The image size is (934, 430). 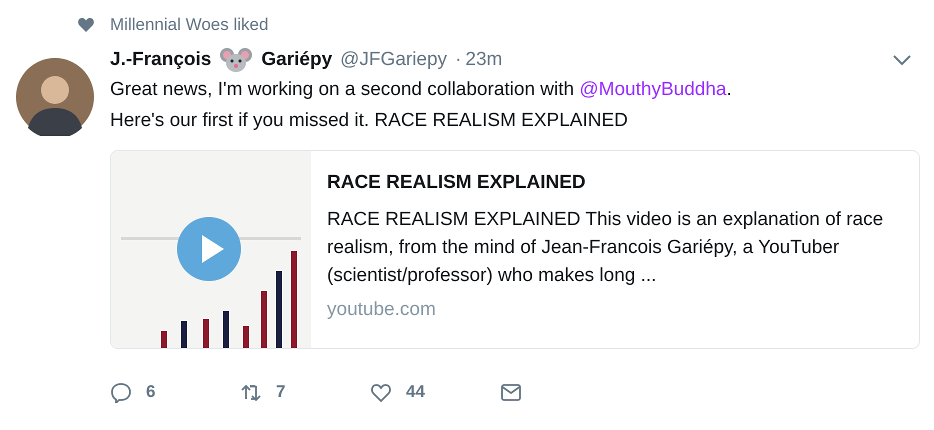 What do you see at coordinates (902, 60) in the screenshot?
I see `caret-icon` at bounding box center [902, 60].